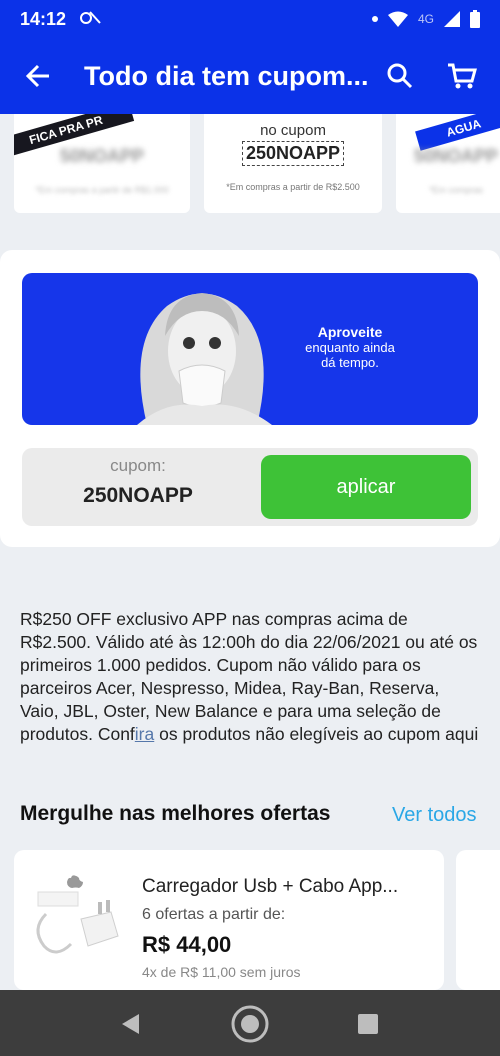 The width and height of the screenshot is (500, 1056). What do you see at coordinates (434, 815) in the screenshot?
I see `see-all-link: Ver todos` at bounding box center [434, 815].